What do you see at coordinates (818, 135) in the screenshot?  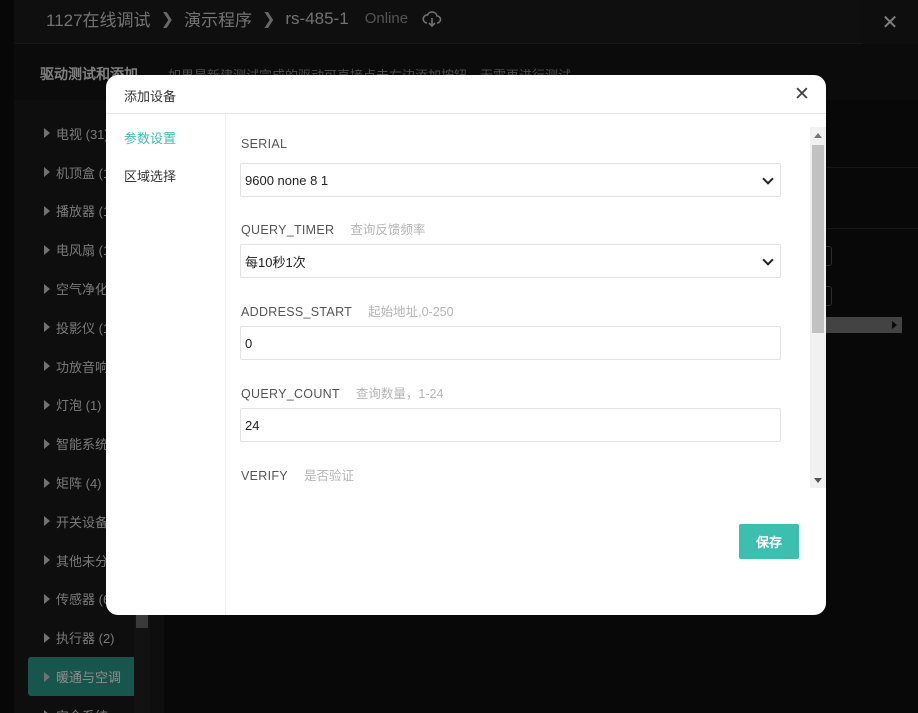 I see `scroll-up-icon` at bounding box center [818, 135].